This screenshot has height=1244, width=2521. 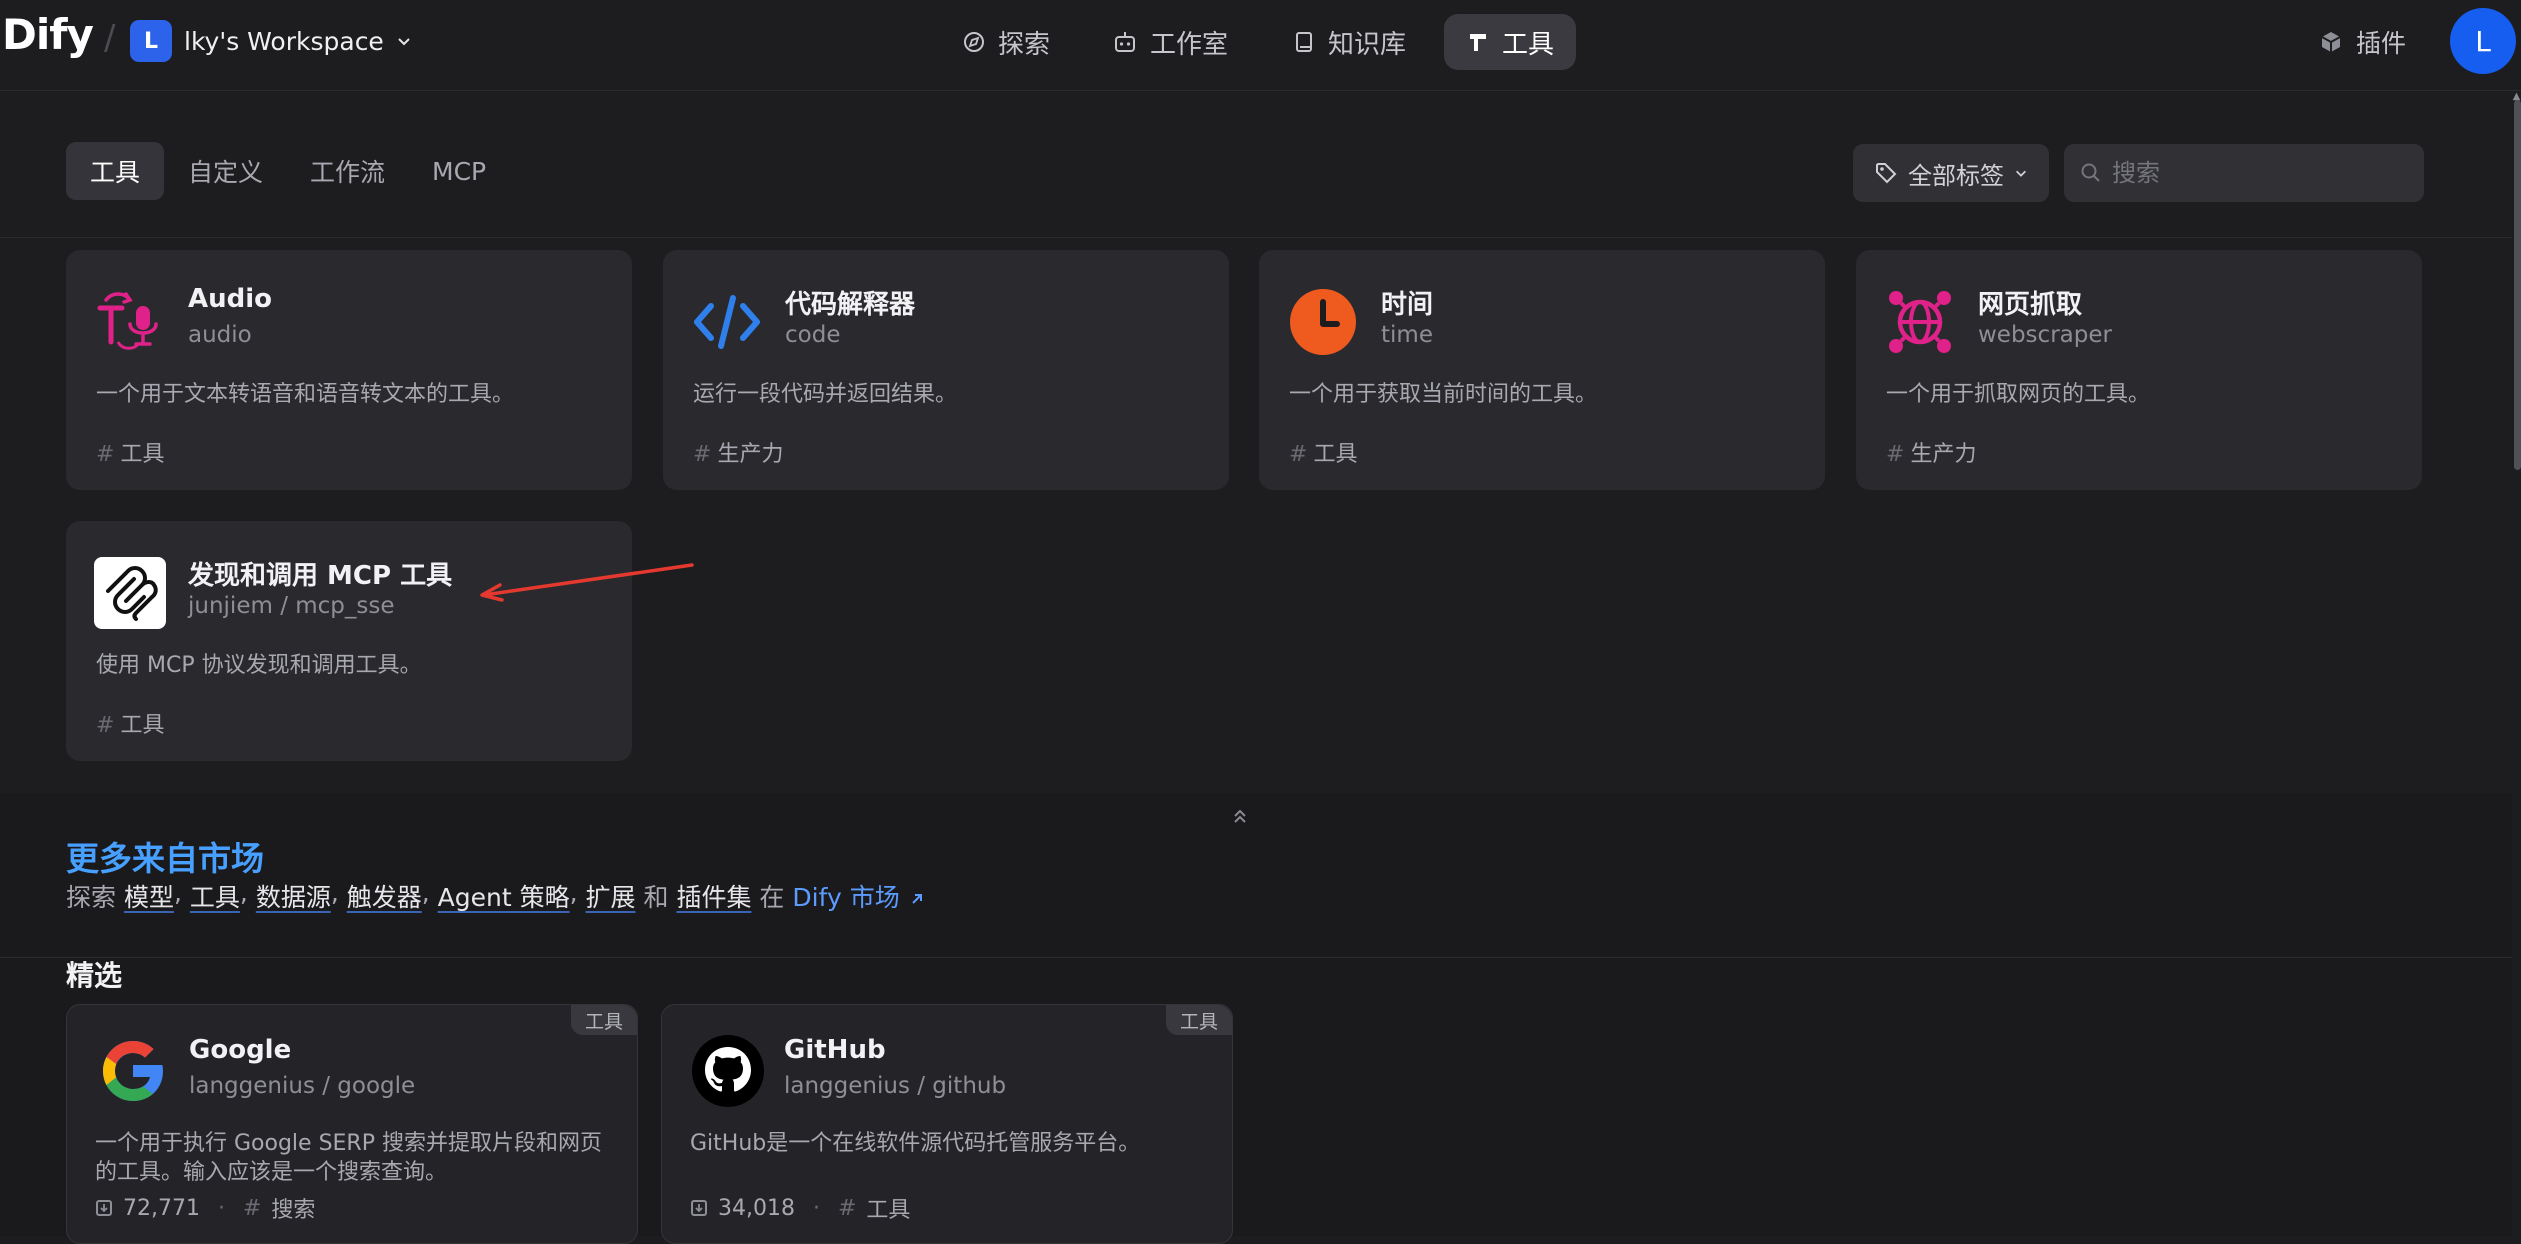 What do you see at coordinates (1323, 322) in the screenshot?
I see `clock-icon` at bounding box center [1323, 322].